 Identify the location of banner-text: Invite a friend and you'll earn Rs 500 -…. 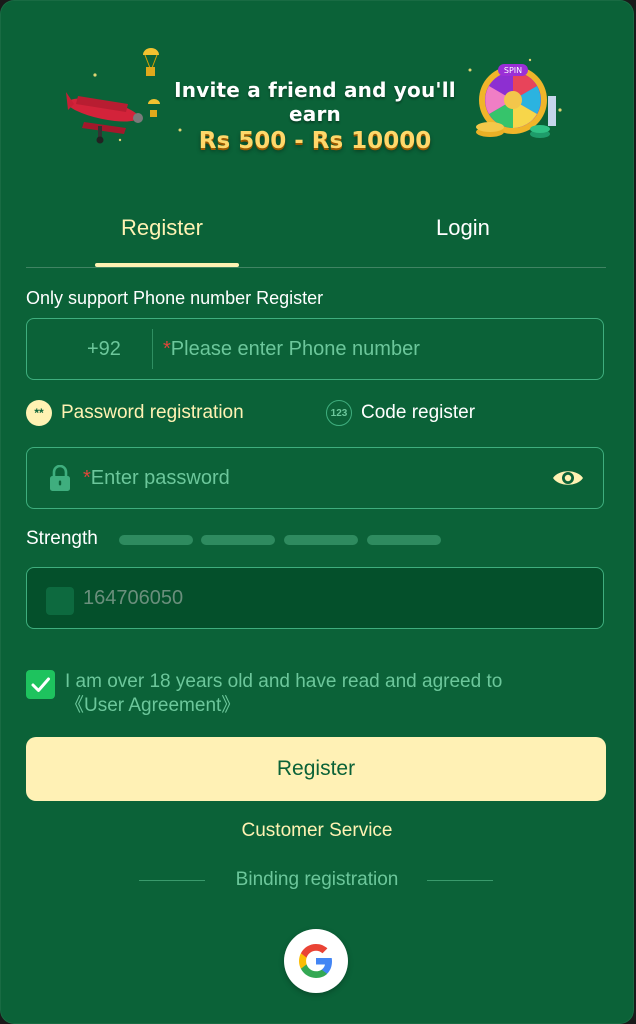
(315, 116).